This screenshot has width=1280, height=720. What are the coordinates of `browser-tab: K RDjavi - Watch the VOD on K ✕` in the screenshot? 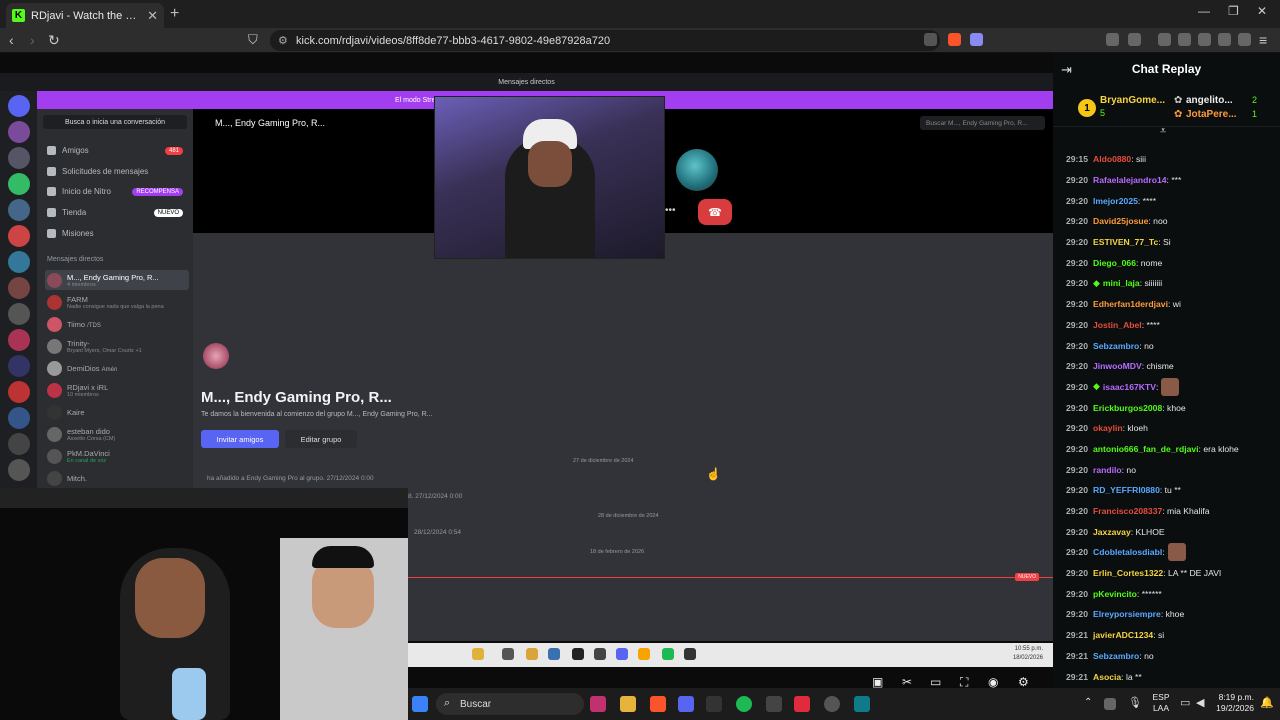 It's located at (85, 15).